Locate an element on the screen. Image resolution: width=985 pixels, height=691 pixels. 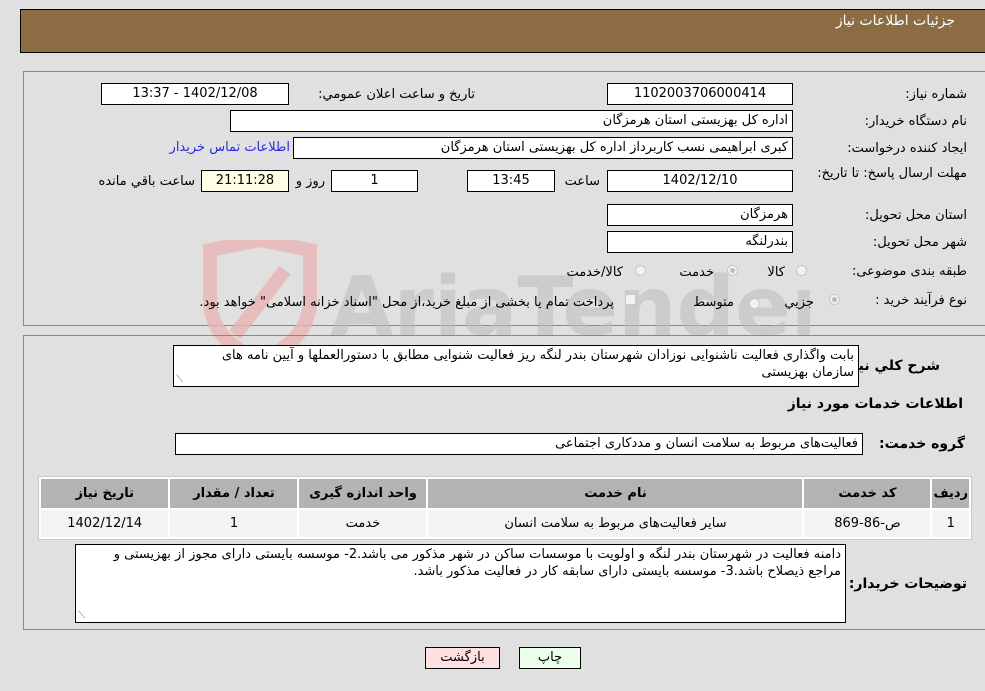
treasury-checkbox is located at coordinates (630, 299).